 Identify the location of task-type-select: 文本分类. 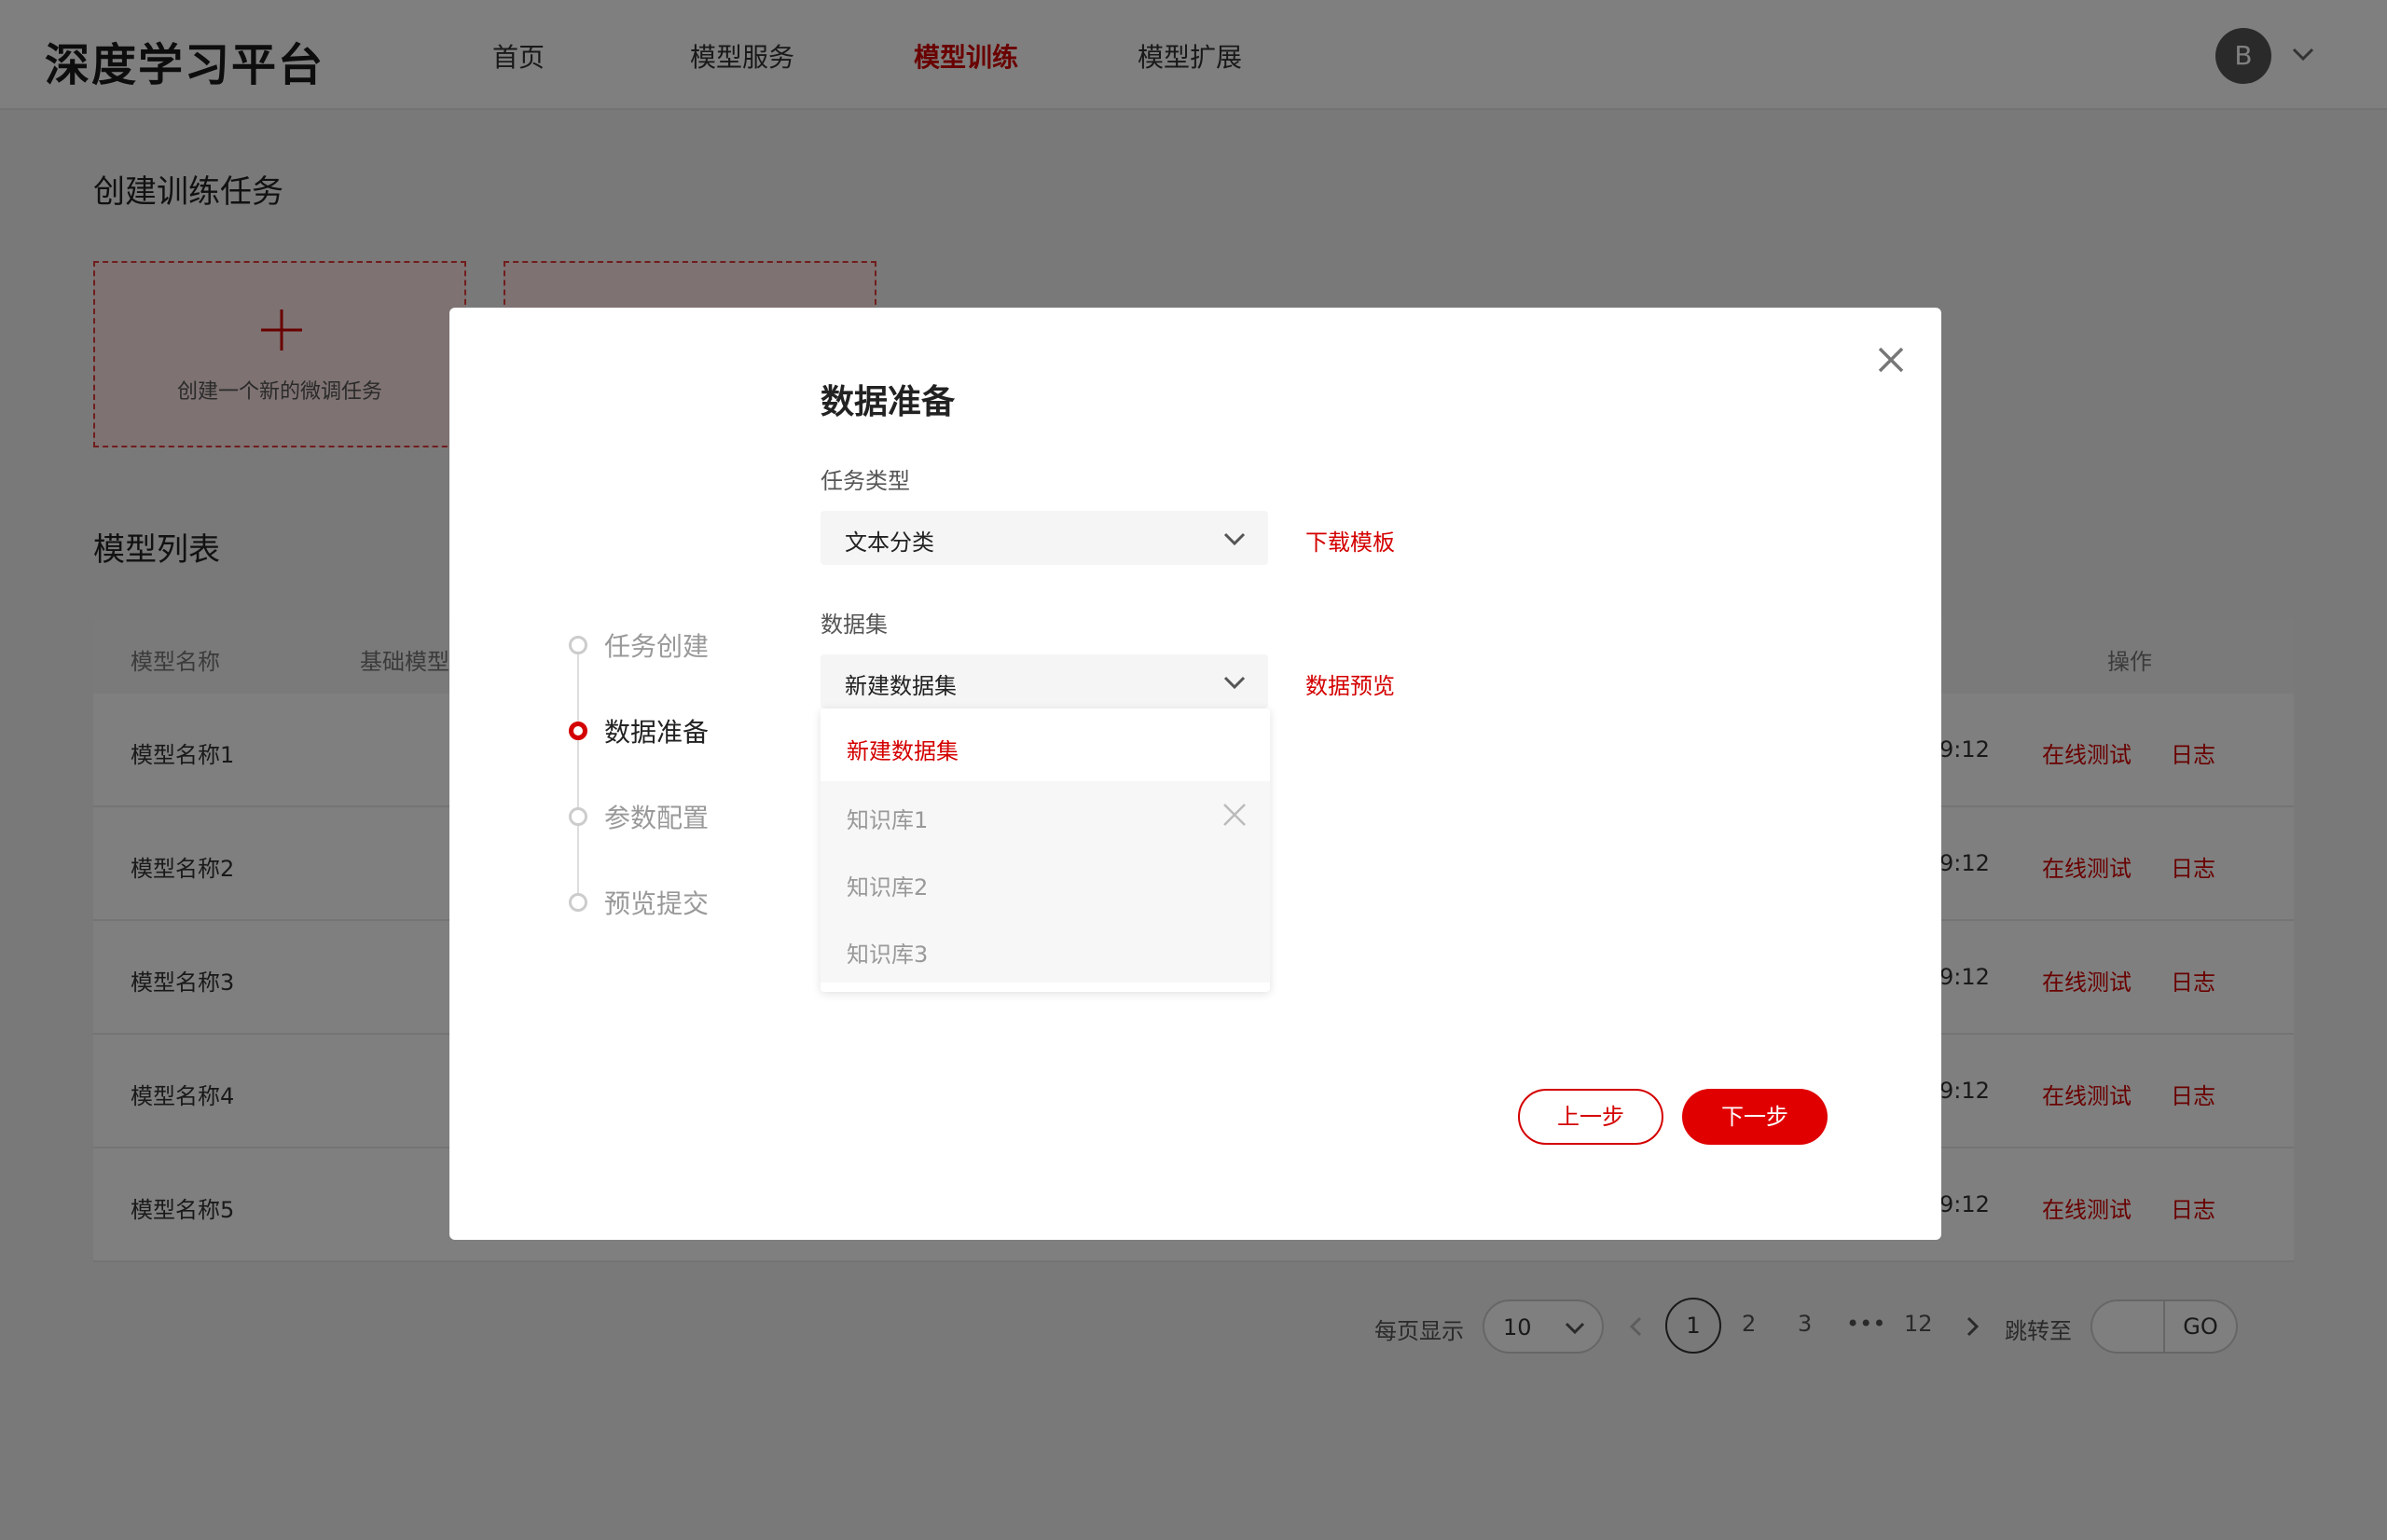
(1044, 538).